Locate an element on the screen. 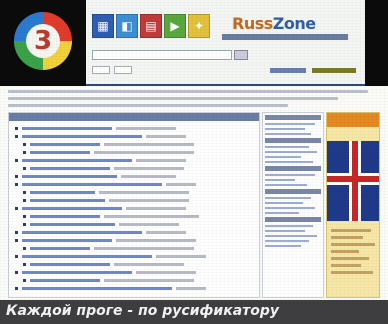  ad-text is located at coordinates (354, 253).